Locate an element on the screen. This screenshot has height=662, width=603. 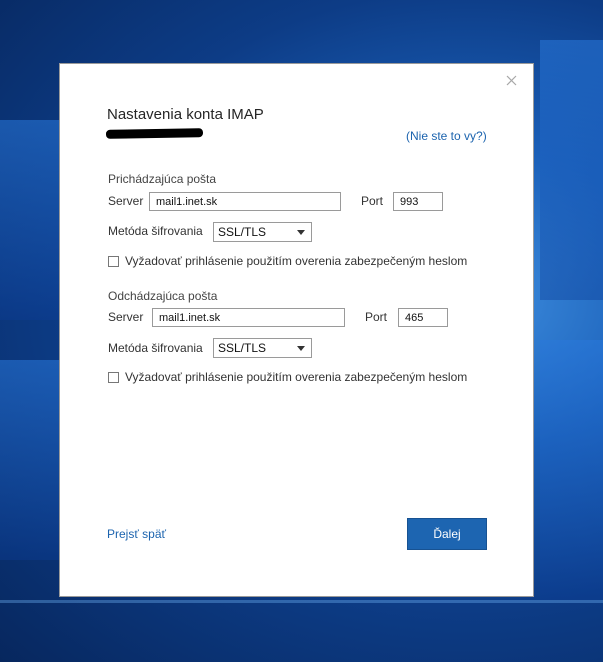
outgoing-port-input is located at coordinates (423, 317).